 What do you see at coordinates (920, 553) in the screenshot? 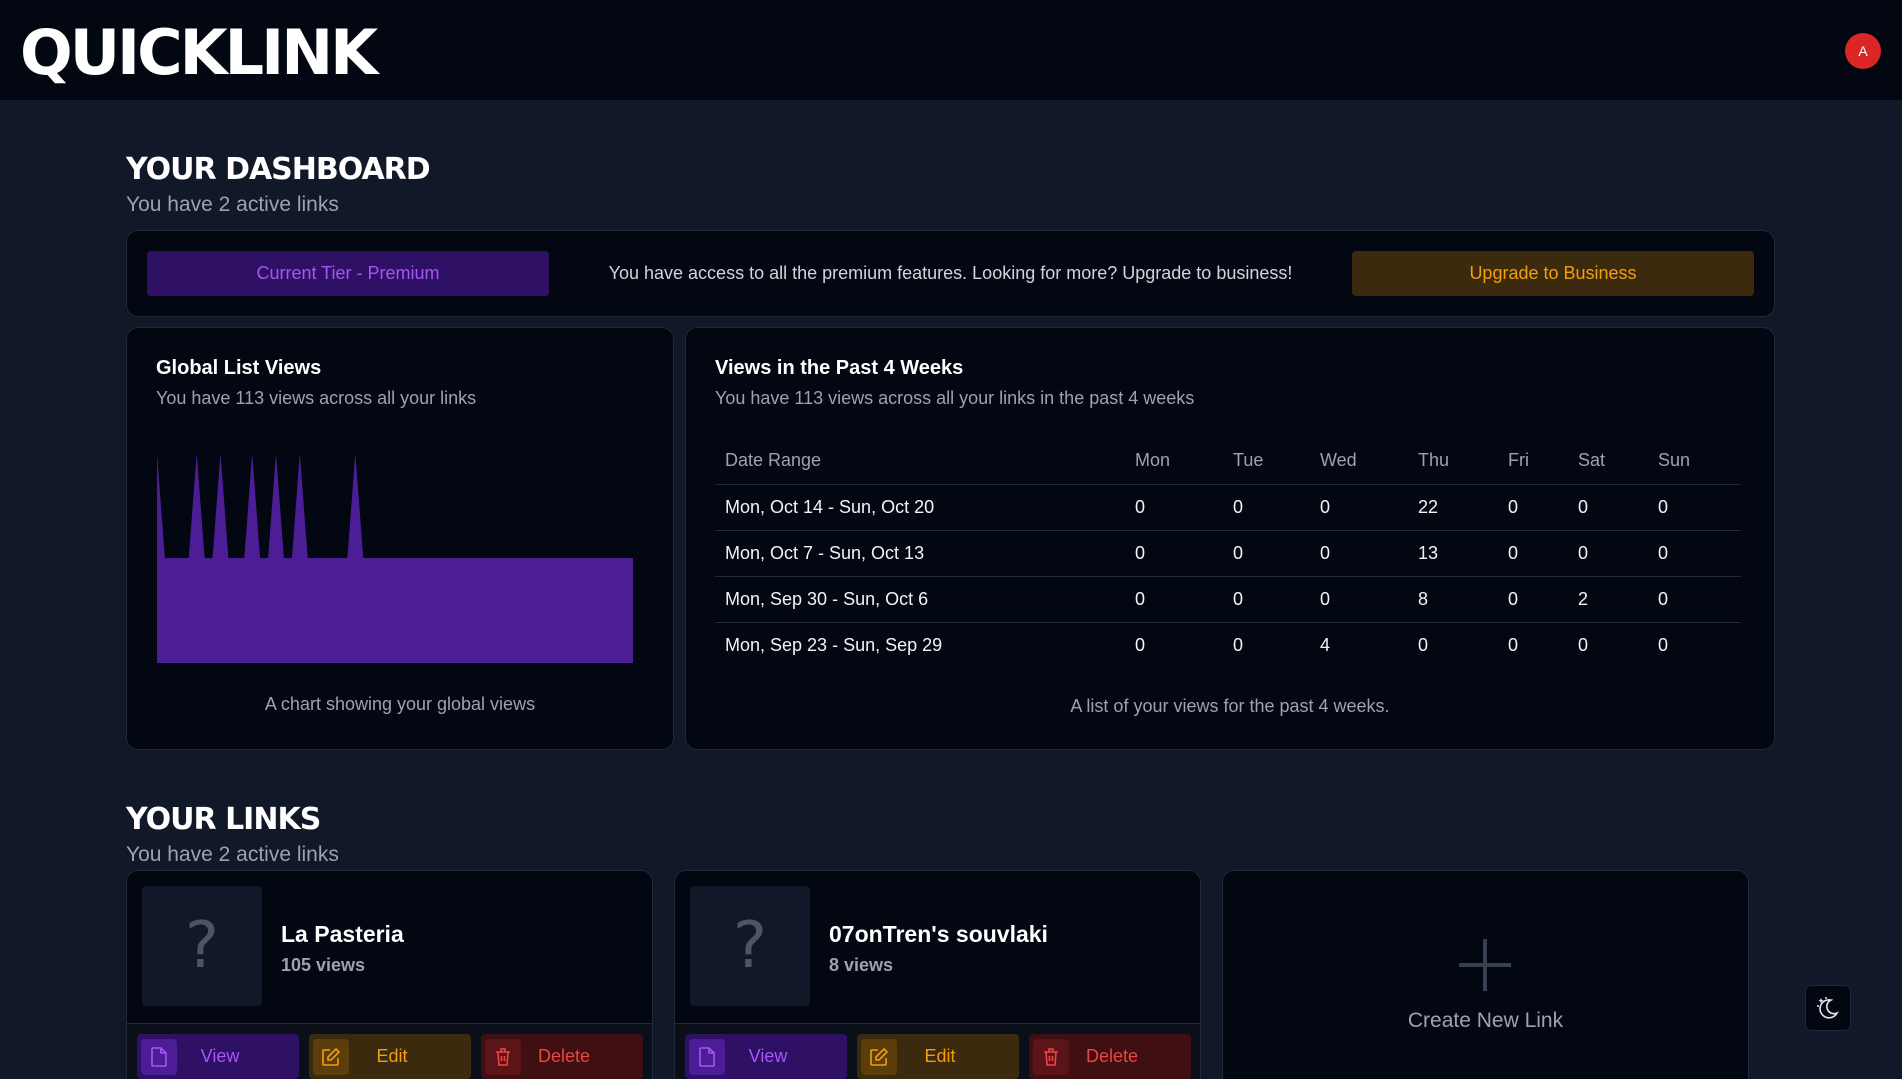
I see `table-cell: Mon, Oct 7 - Sun, Oct 13` at bounding box center [920, 553].